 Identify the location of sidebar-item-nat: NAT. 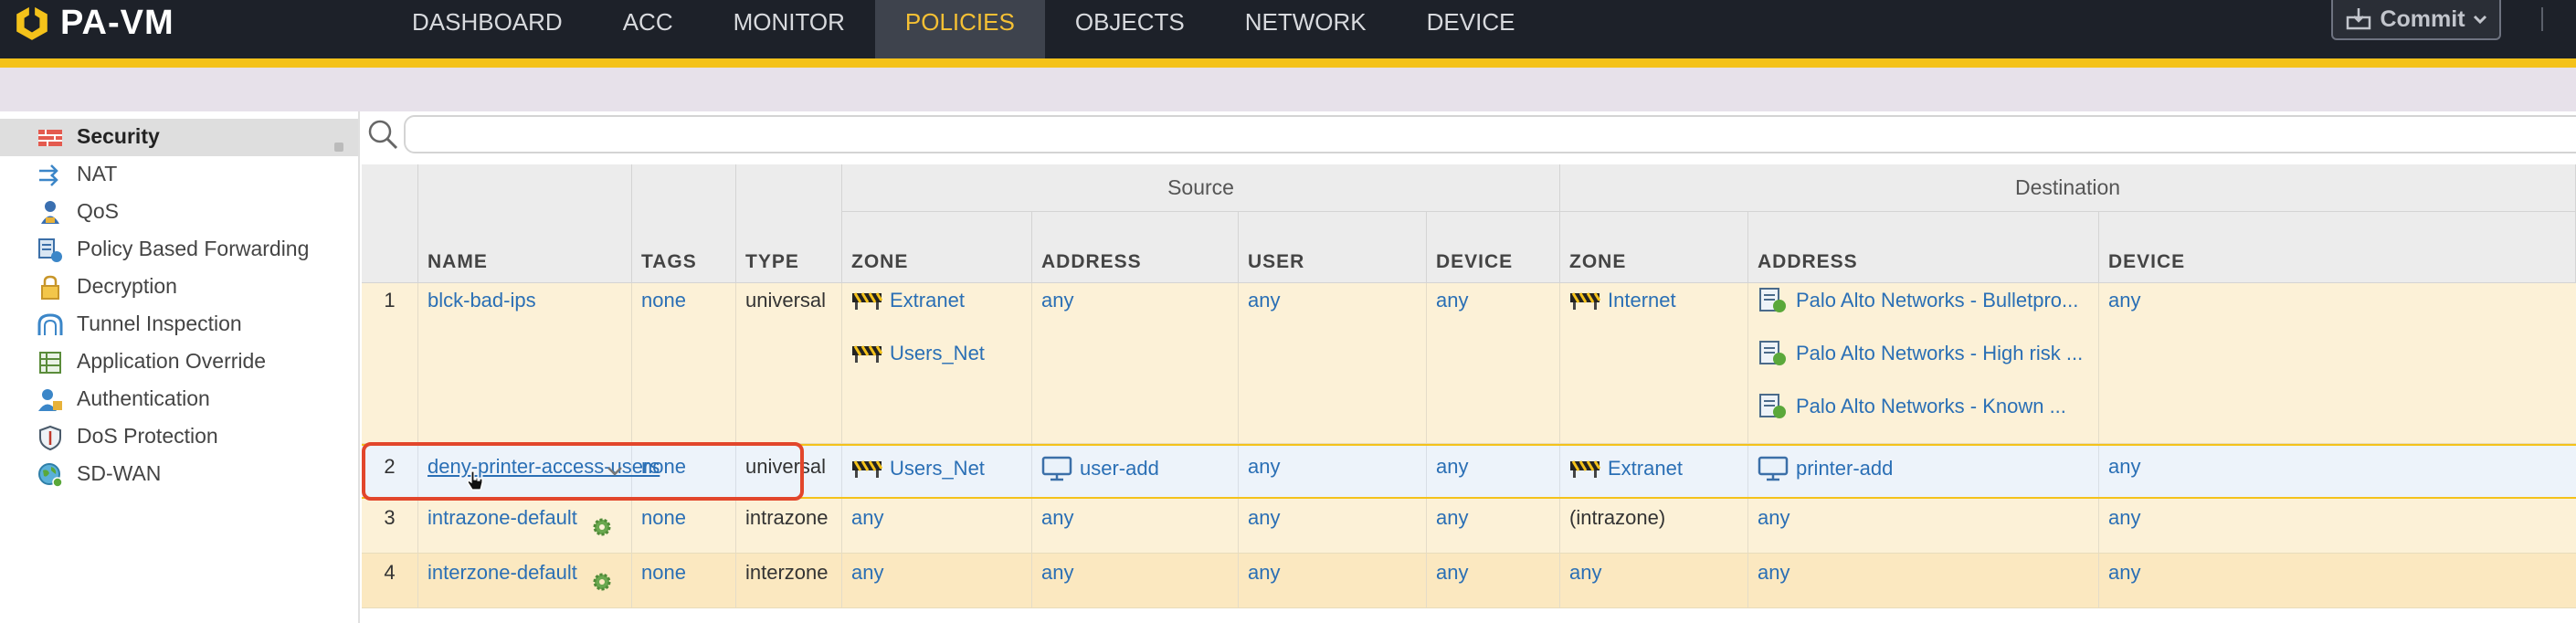
(179, 175).